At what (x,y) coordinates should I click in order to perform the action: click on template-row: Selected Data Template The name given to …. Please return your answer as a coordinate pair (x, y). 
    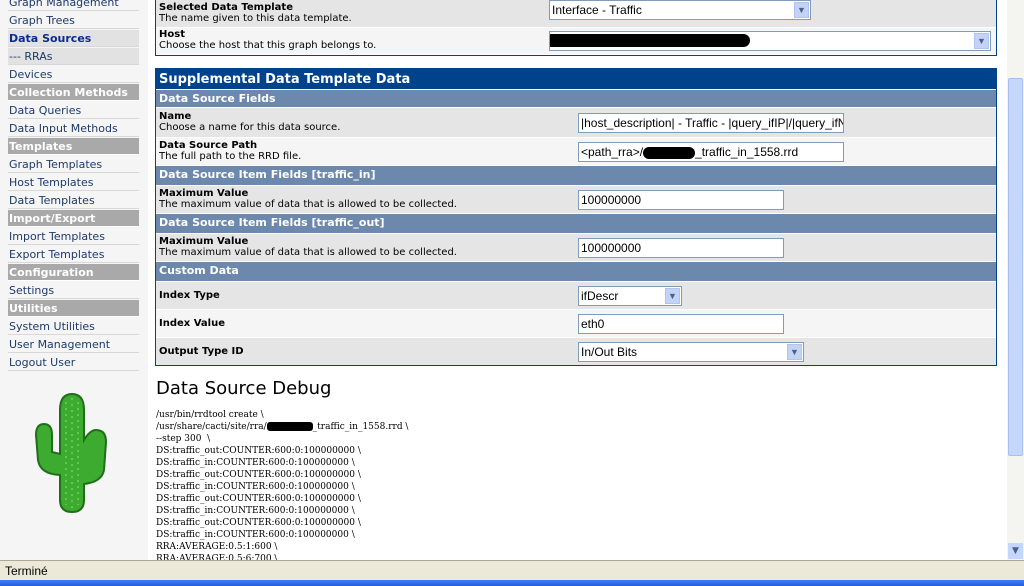
    Looking at the image, I should click on (576, 14).